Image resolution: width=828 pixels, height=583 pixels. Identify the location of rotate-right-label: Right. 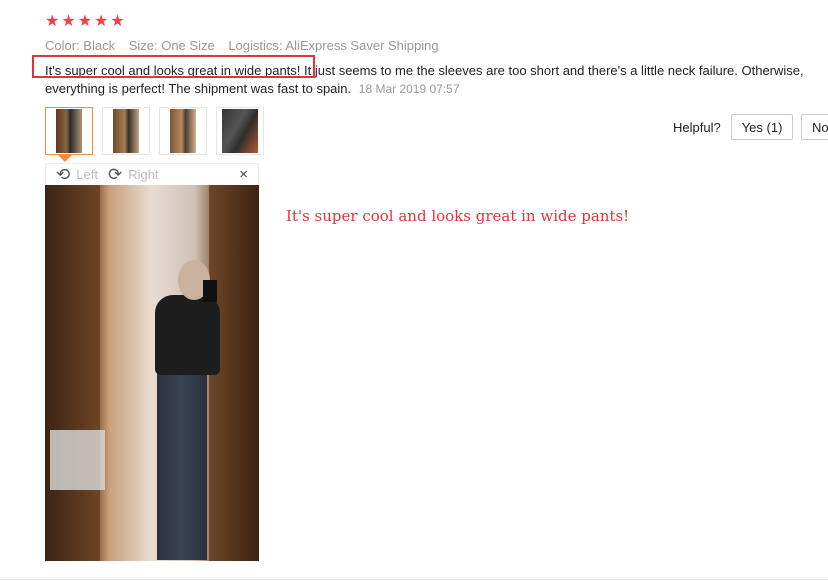
(143, 174).